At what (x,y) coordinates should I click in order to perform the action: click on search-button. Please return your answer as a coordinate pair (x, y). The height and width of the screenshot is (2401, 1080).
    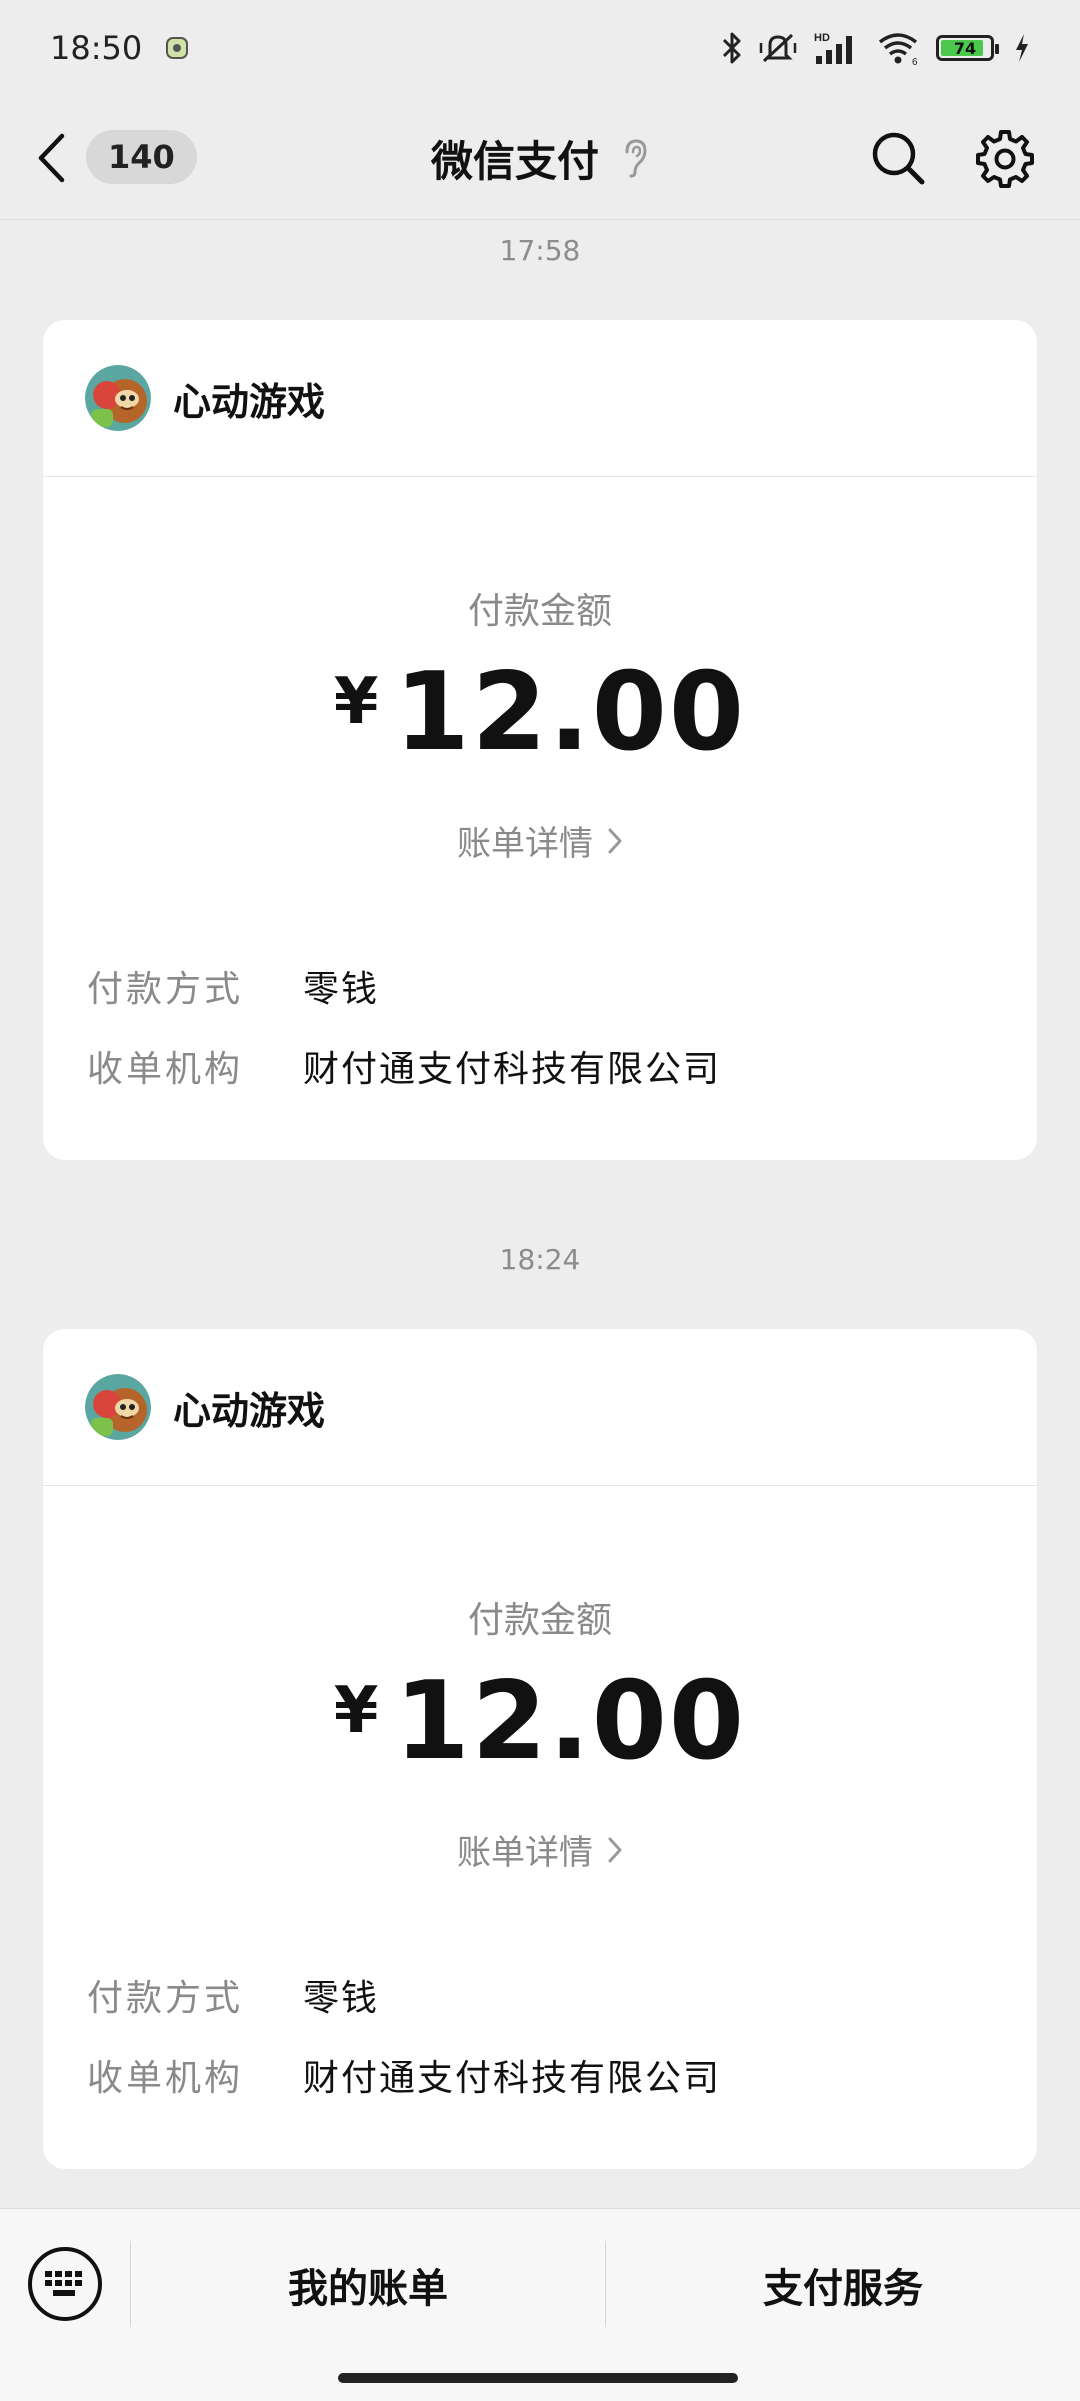
    Looking at the image, I should click on (898, 158).